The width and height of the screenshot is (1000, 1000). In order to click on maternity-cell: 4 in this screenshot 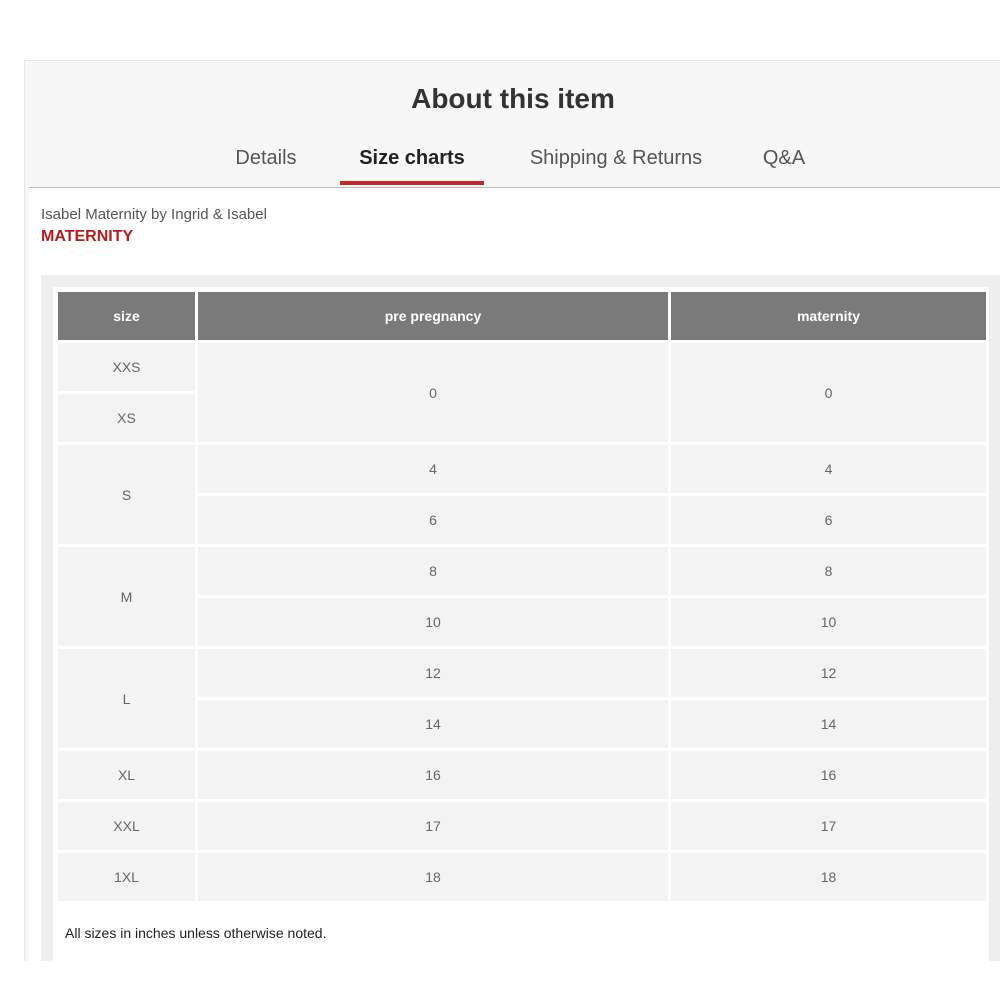, I will do `click(828, 469)`.